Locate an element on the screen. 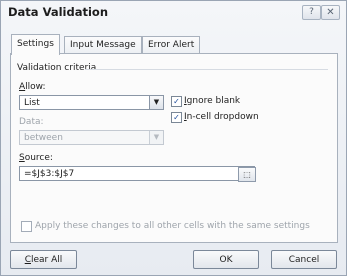 This screenshot has height=276, width=347. dialog-title: Data Validation is located at coordinates (58, 12).